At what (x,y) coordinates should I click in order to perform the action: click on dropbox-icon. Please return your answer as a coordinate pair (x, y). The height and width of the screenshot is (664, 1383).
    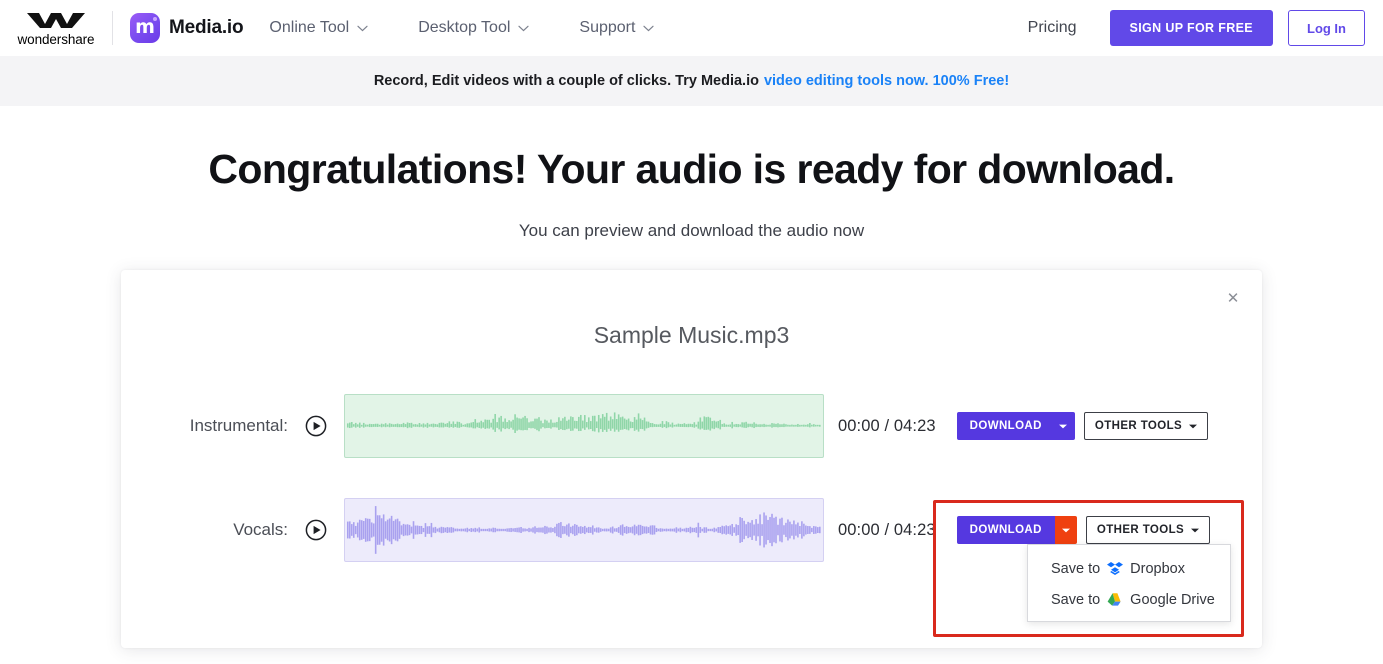
    Looking at the image, I should click on (1115, 568).